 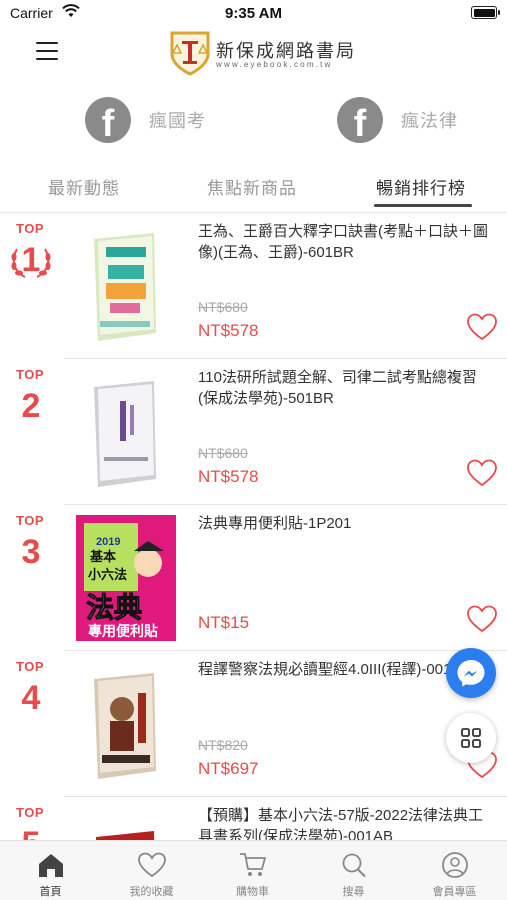 I want to click on book-title: 法典專用便利貼-1P201, so click(x=343, y=523).